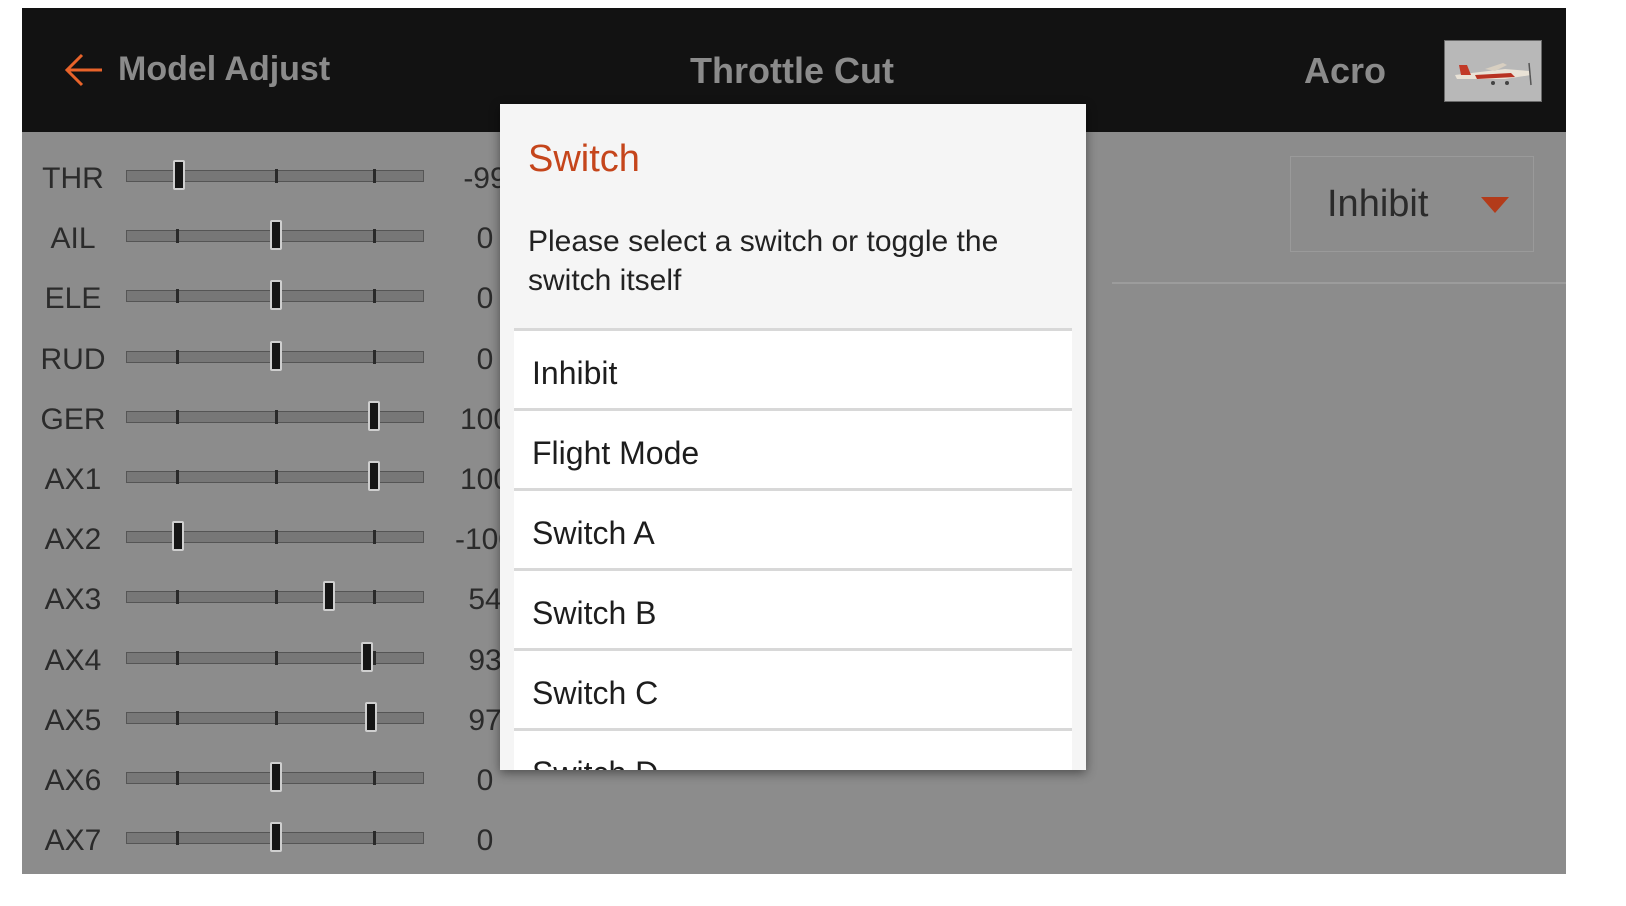  I want to click on airplane-thumbnail-icon, so click(1493, 71).